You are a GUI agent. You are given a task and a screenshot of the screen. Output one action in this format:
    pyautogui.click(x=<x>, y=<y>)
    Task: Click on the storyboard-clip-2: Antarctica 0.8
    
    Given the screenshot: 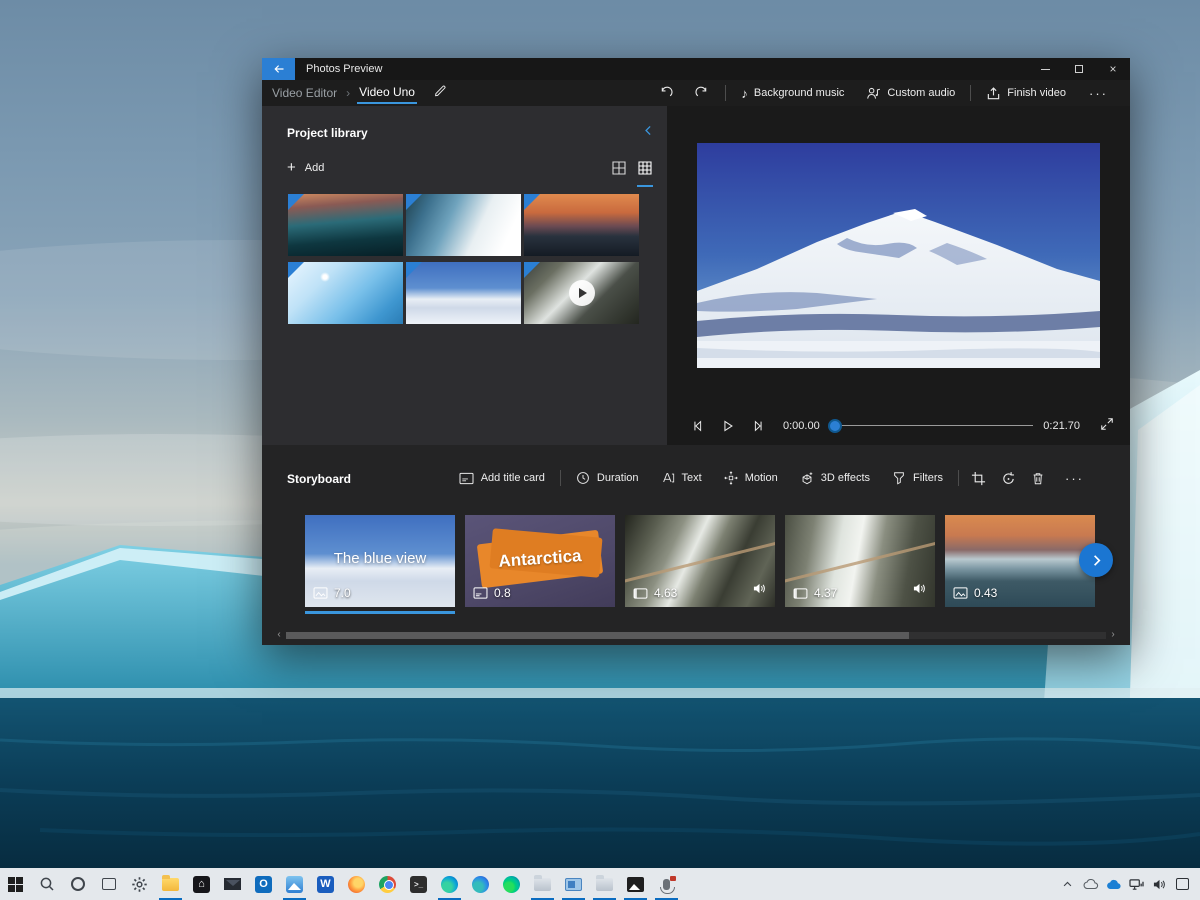 What is the action you would take?
    pyautogui.click(x=540, y=561)
    